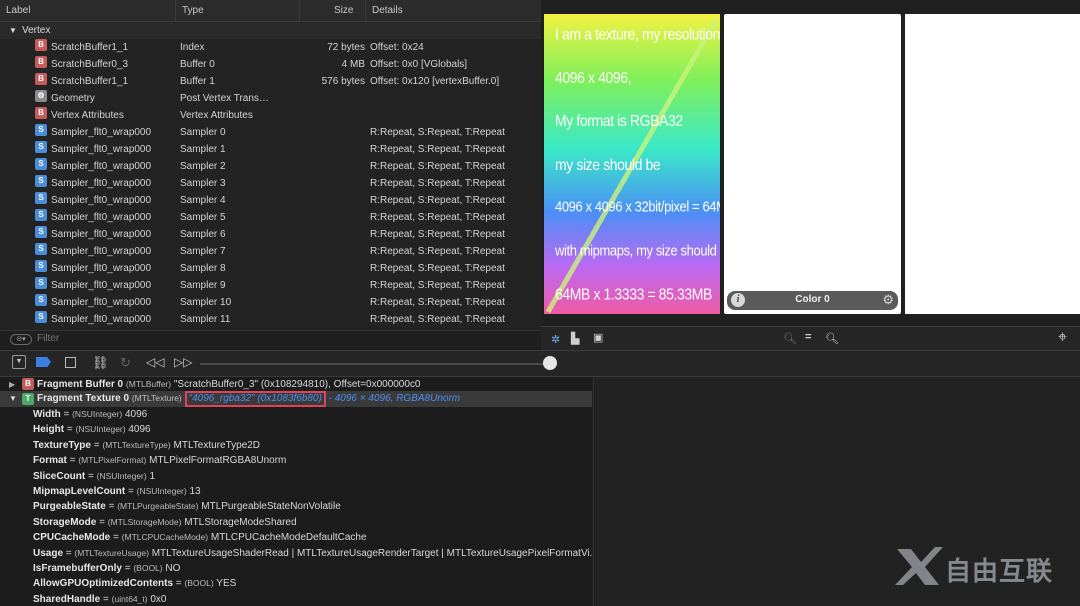  Describe the element at coordinates (12, 384) in the screenshot. I see `disclosure-triangle-icon: ▶` at that location.